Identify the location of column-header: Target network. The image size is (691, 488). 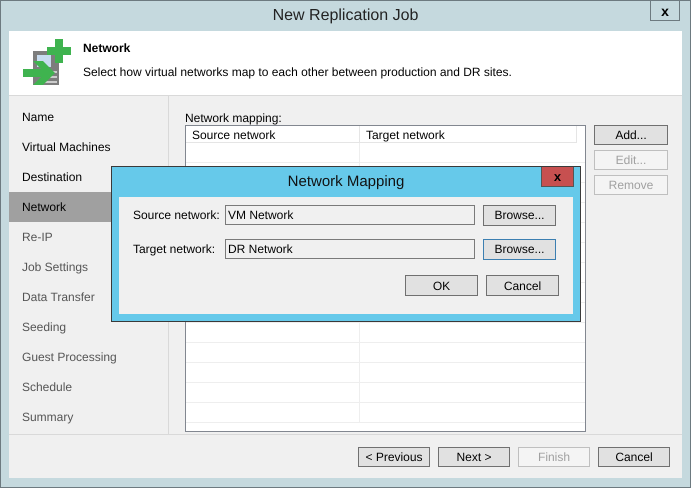
(468, 134).